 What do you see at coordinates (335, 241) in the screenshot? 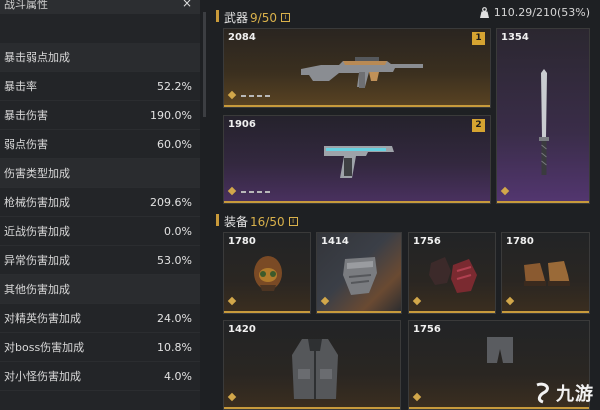
I see `item-power: 1414` at bounding box center [335, 241].